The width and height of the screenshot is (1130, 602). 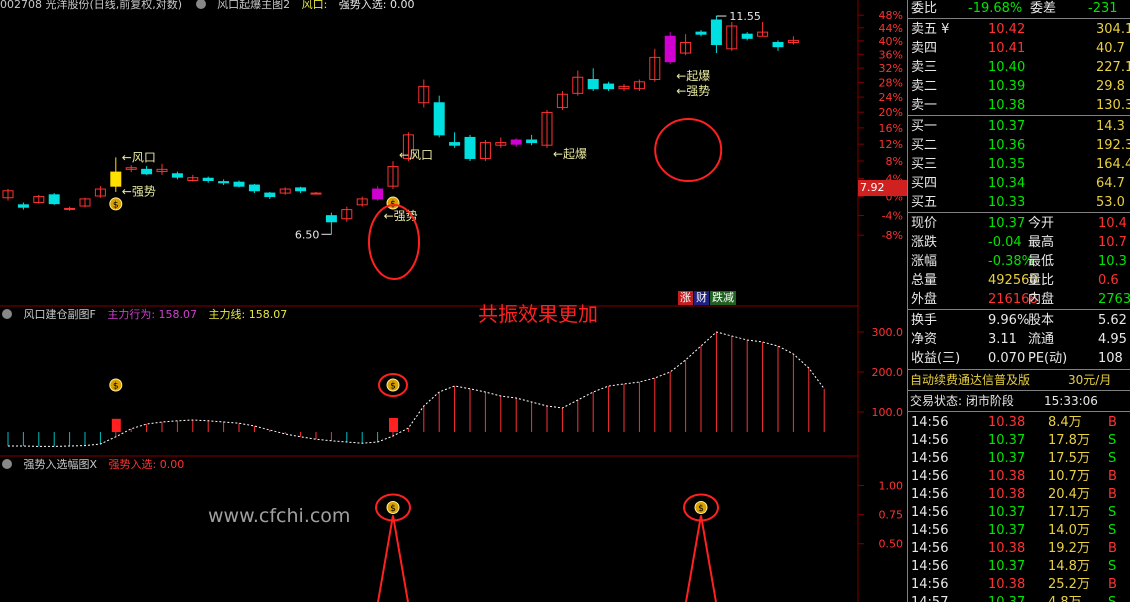 What do you see at coordinates (1112, 242) in the screenshot?
I see `stat-value: 10.7` at bounding box center [1112, 242].